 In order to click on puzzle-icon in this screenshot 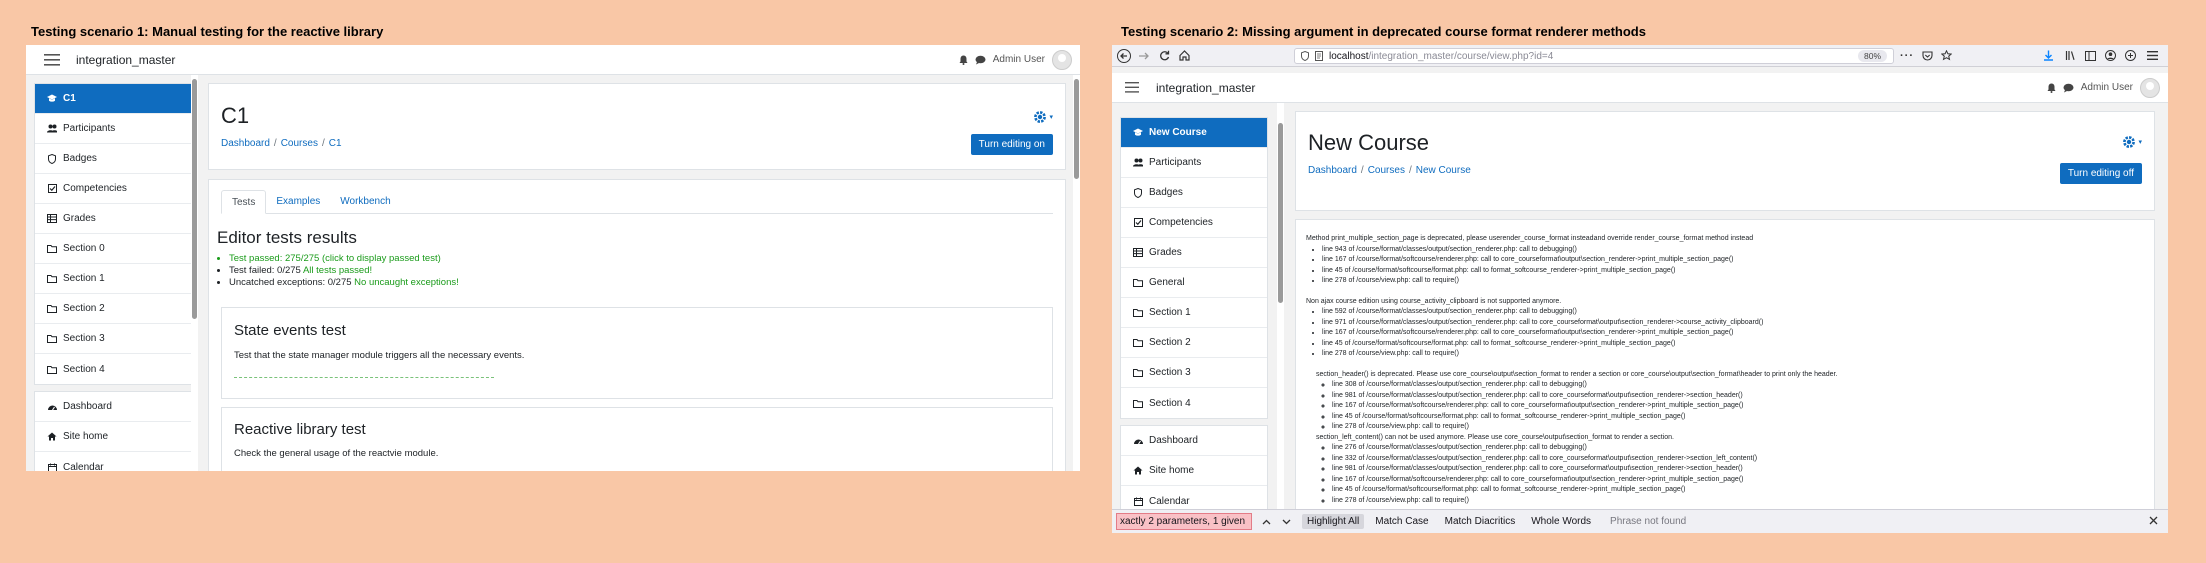, I will do `click(2130, 55)`.